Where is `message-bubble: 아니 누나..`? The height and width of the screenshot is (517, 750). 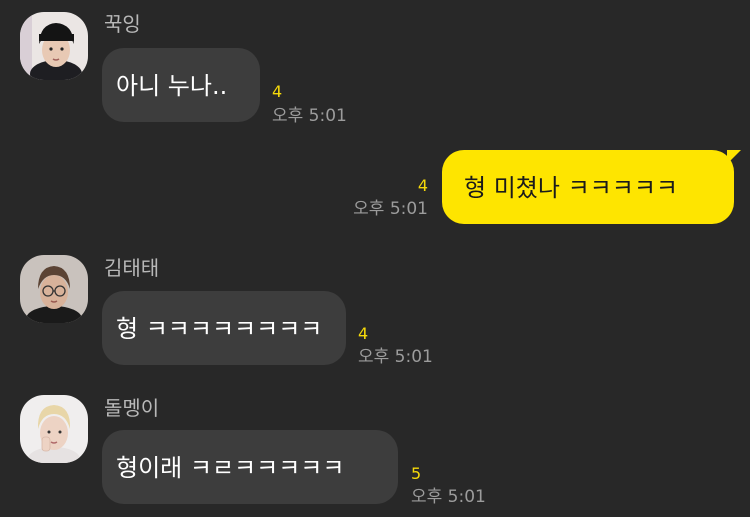 message-bubble: 아니 누나.. is located at coordinates (181, 85).